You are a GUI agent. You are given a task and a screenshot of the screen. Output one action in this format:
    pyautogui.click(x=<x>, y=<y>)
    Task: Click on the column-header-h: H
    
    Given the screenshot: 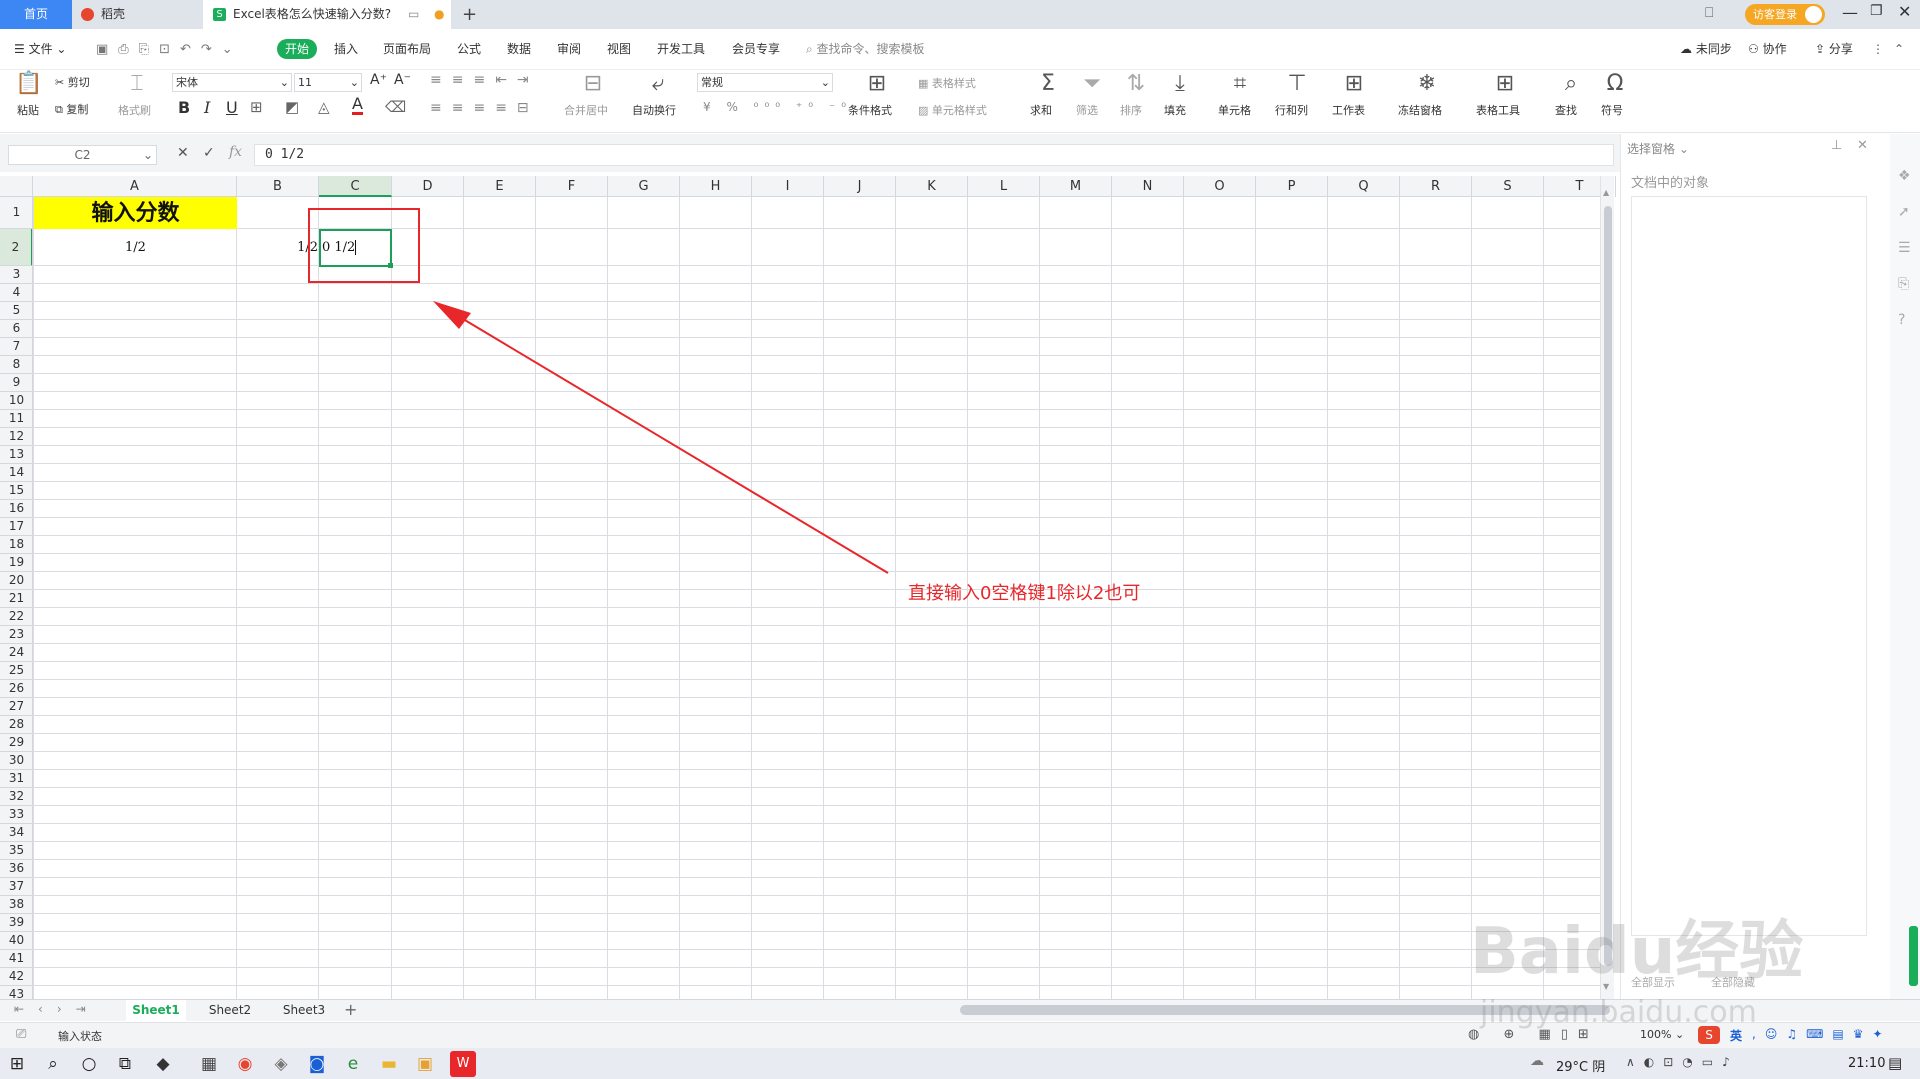 What is the action you would take?
    pyautogui.click(x=716, y=186)
    